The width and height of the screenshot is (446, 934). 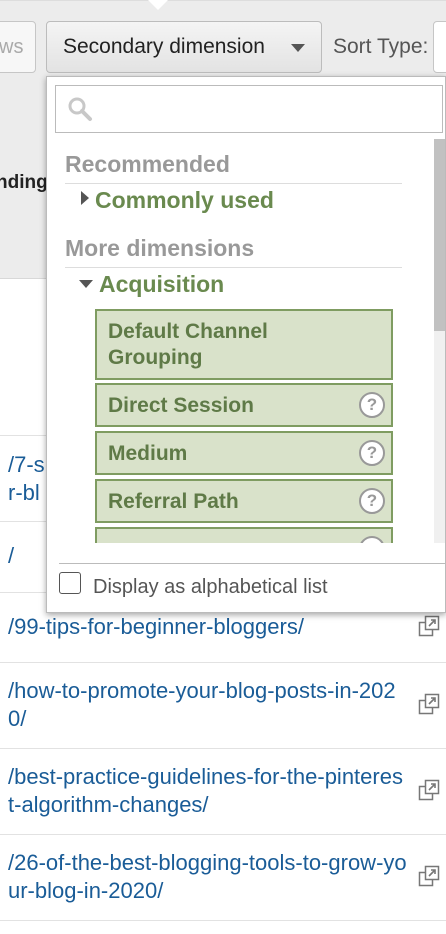 What do you see at coordinates (208, 627) in the screenshot?
I see `page-path-link: /99-tips-for-beginner-bloggers/` at bounding box center [208, 627].